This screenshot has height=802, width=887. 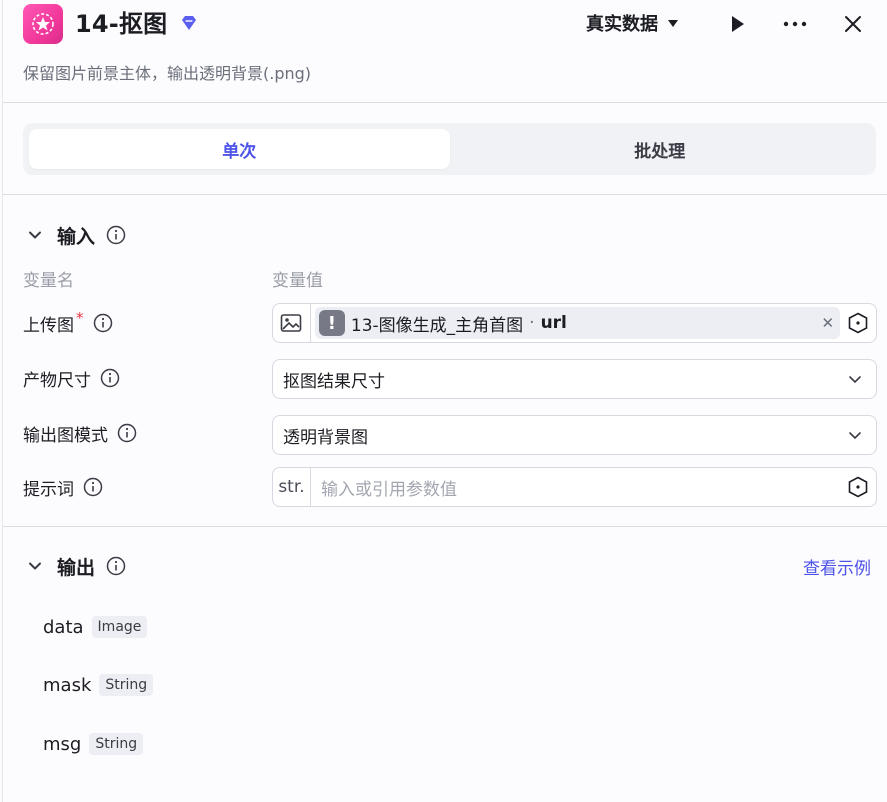 What do you see at coordinates (574, 379) in the screenshot?
I see `output-size-select: 抠图结果尺寸` at bounding box center [574, 379].